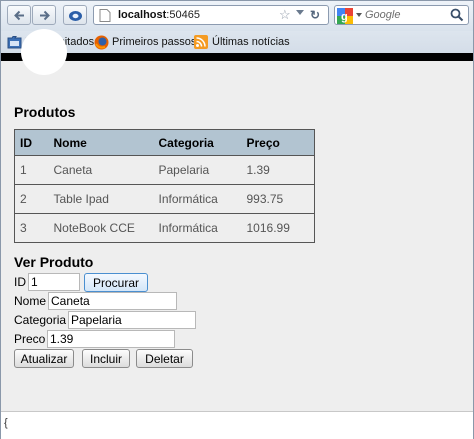  What do you see at coordinates (101, 42) in the screenshot?
I see `firefox-icon` at bounding box center [101, 42].